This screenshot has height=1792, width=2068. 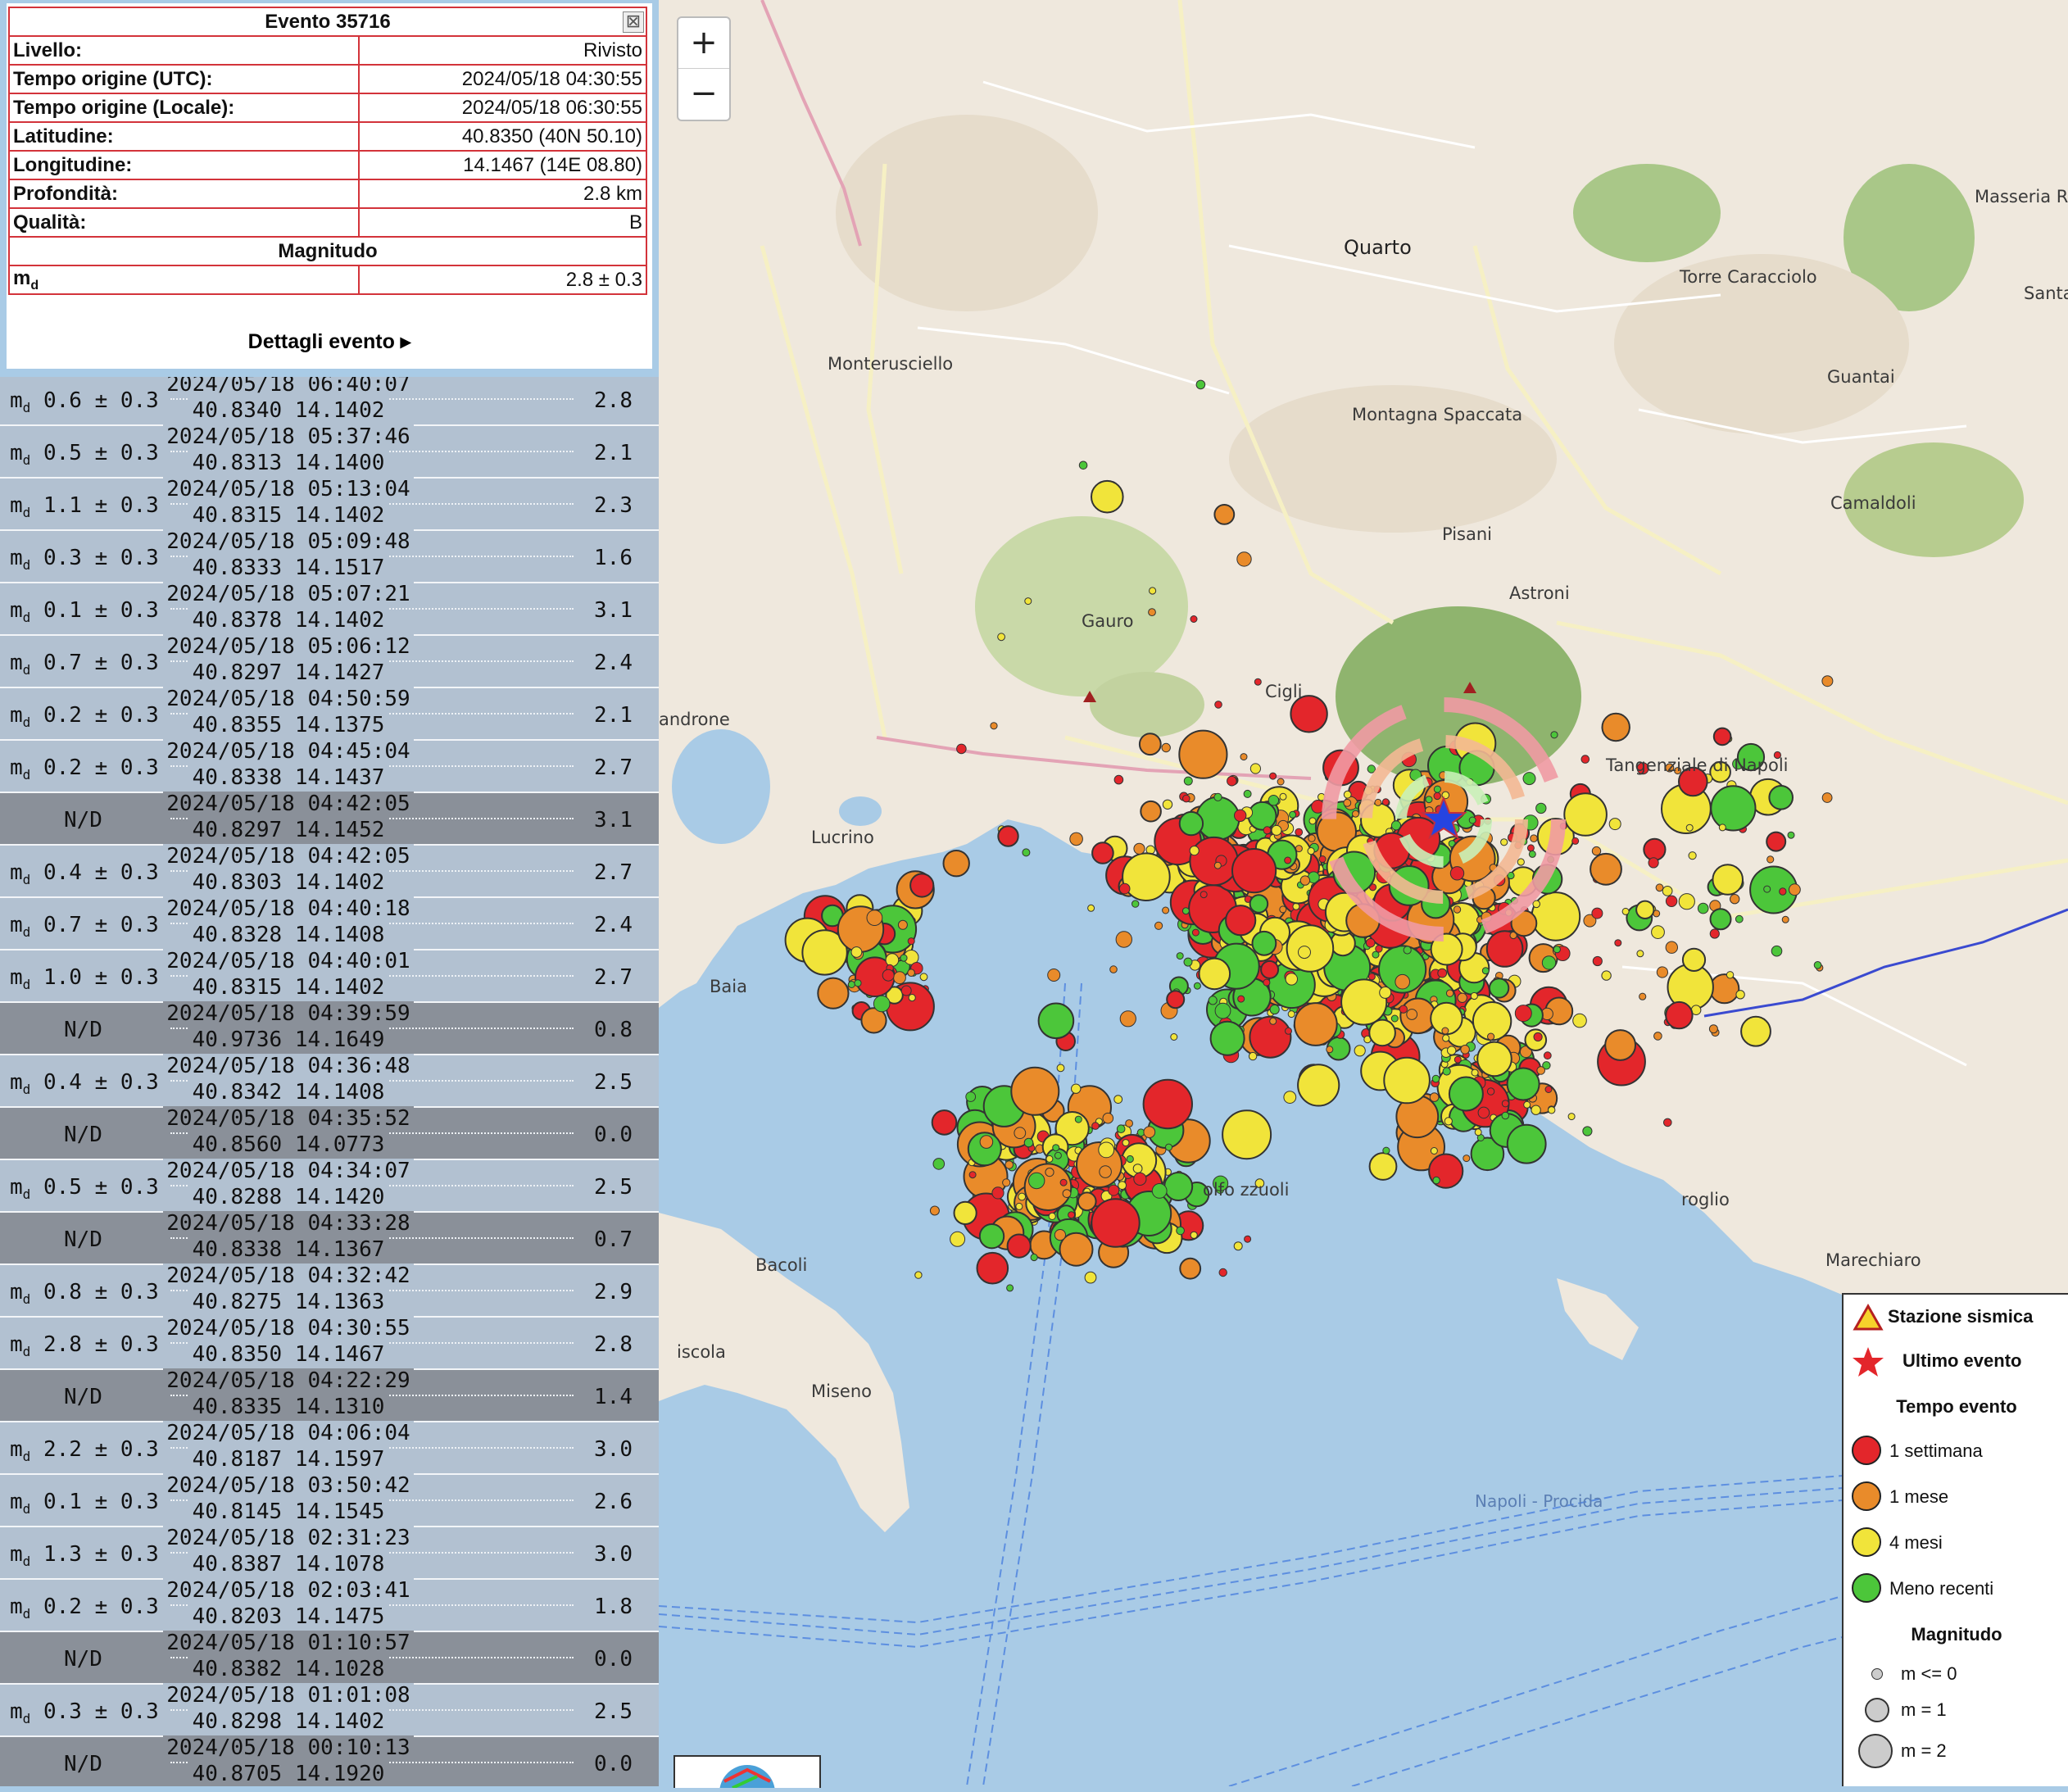 What do you see at coordinates (329, 1774) in the screenshot?
I see `event-coords: 40.8705 14.1920` at bounding box center [329, 1774].